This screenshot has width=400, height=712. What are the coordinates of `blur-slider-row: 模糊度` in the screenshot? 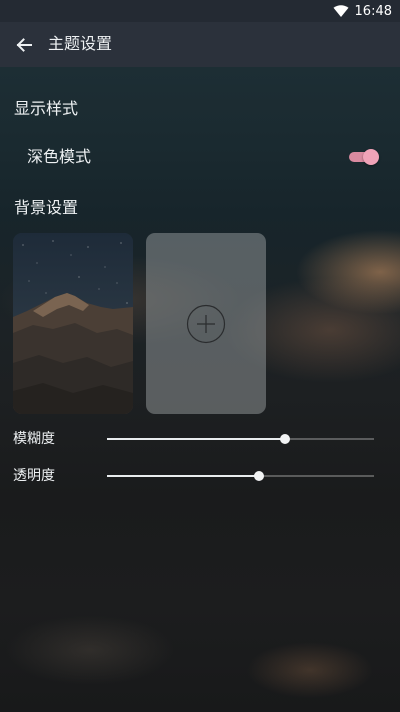 It's located at (200, 439).